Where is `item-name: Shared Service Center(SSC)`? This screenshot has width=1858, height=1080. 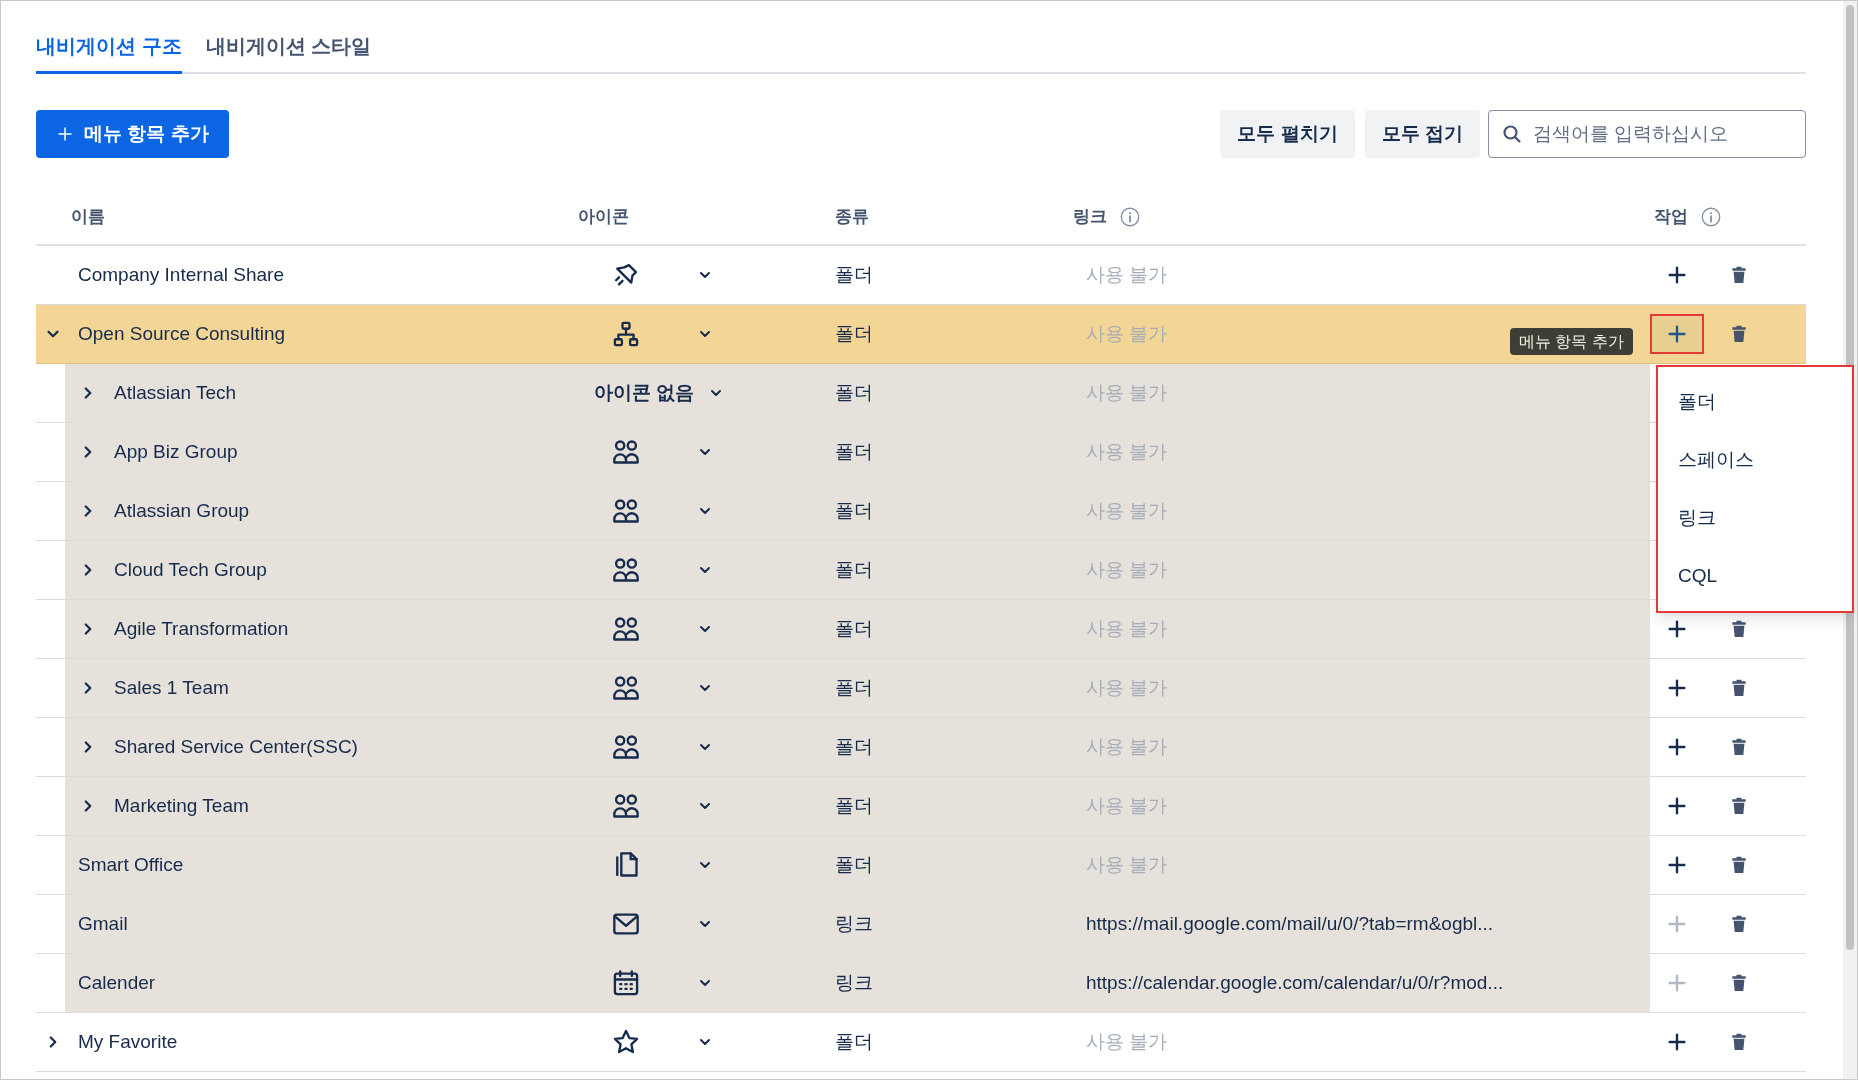 item-name: Shared Service Center(SSC) is located at coordinates (236, 746).